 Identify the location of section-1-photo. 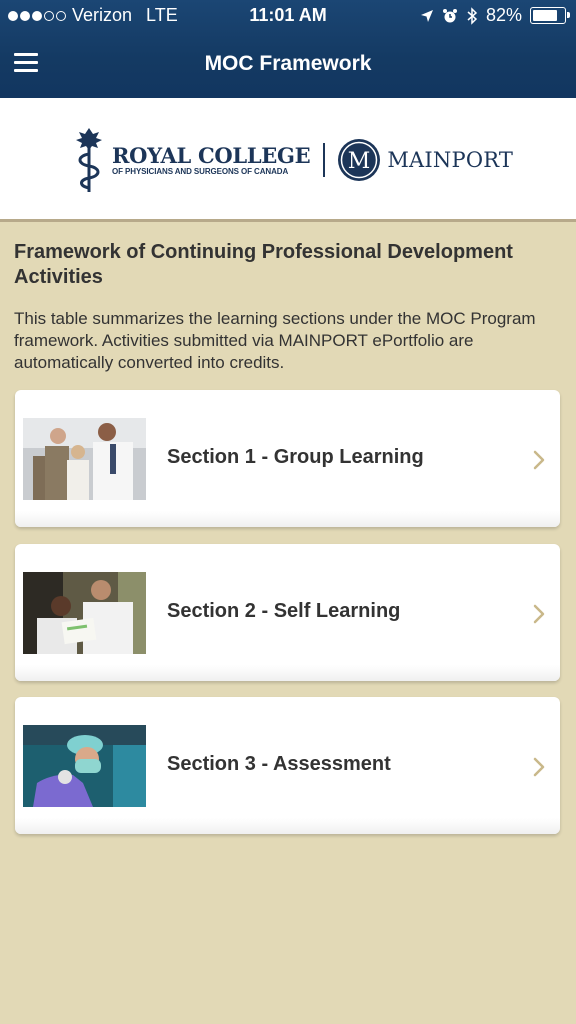
(84, 459).